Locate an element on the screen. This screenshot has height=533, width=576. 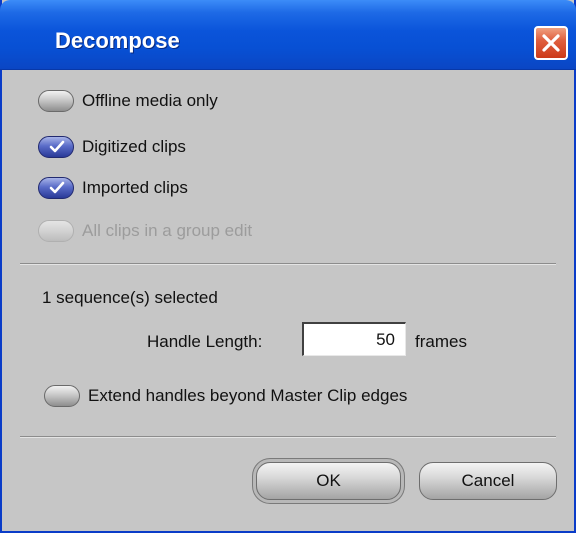
separator-bottom is located at coordinates (288, 437).